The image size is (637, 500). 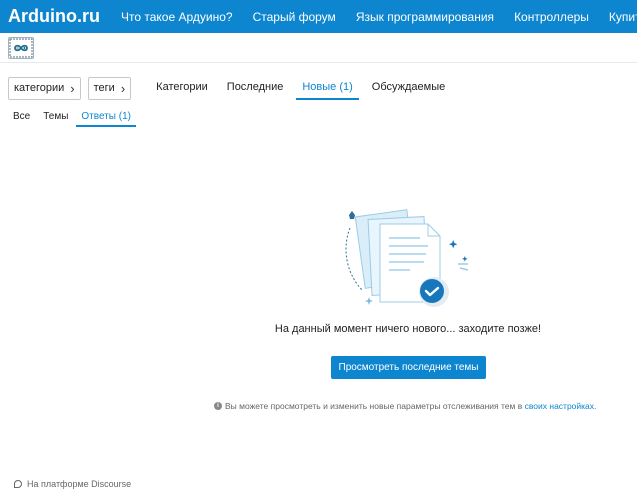 What do you see at coordinates (425, 17) in the screenshot?
I see `nav-link-programming-language: Язык программирования` at bounding box center [425, 17].